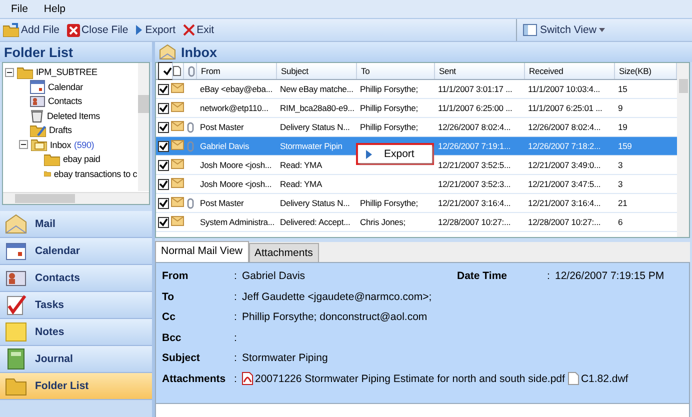  Describe the element at coordinates (416, 203) in the screenshot. I see `message-row: Post Master Delivery Status N... Phillip Forsythe; 12/21/2007 3:16:4... 12/21/2007 3:16:4... 21` at that location.